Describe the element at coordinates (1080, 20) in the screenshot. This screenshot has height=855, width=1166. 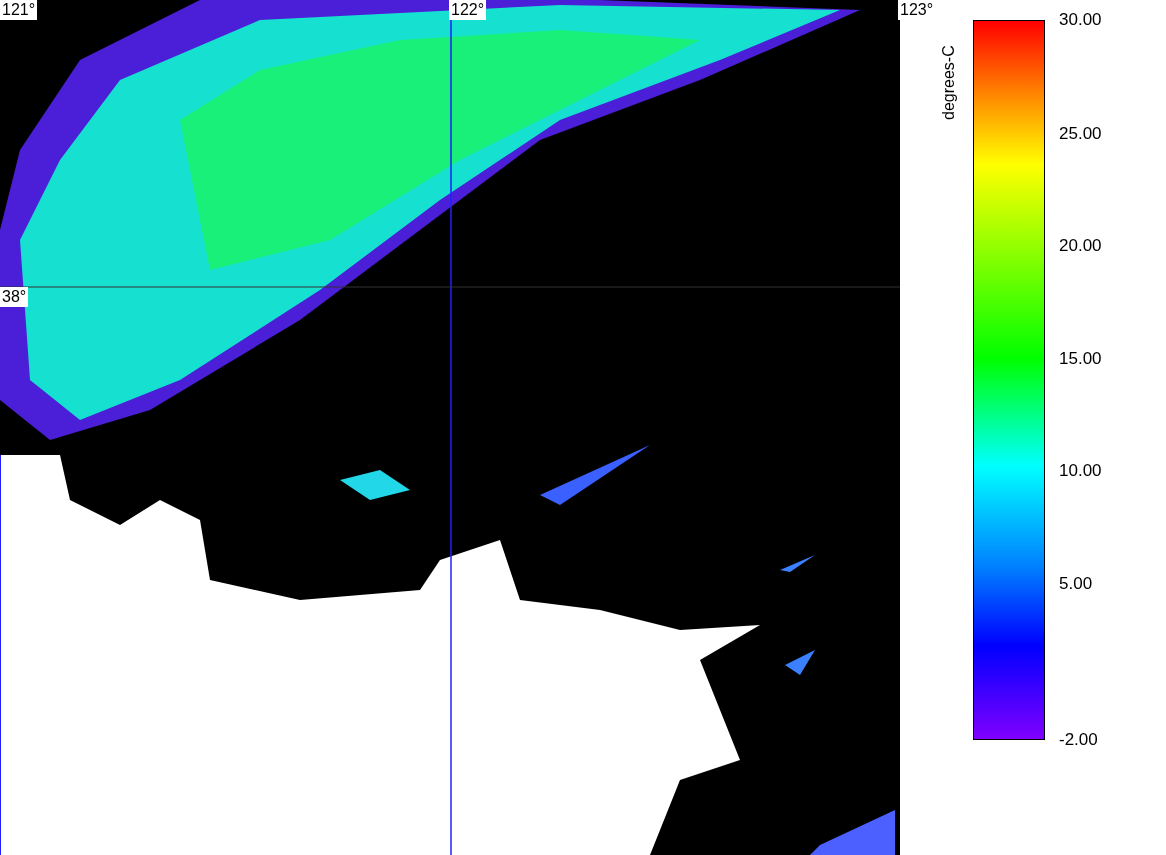
I see `colorbar-tick-label: 30.00` at that location.